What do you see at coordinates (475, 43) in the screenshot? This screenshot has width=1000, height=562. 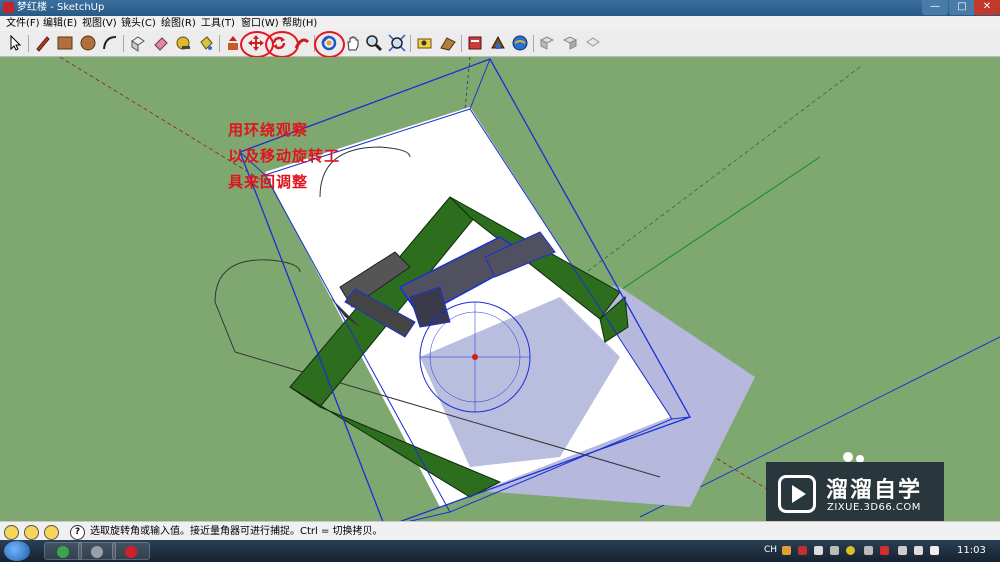 I see `look-around-icon` at bounding box center [475, 43].